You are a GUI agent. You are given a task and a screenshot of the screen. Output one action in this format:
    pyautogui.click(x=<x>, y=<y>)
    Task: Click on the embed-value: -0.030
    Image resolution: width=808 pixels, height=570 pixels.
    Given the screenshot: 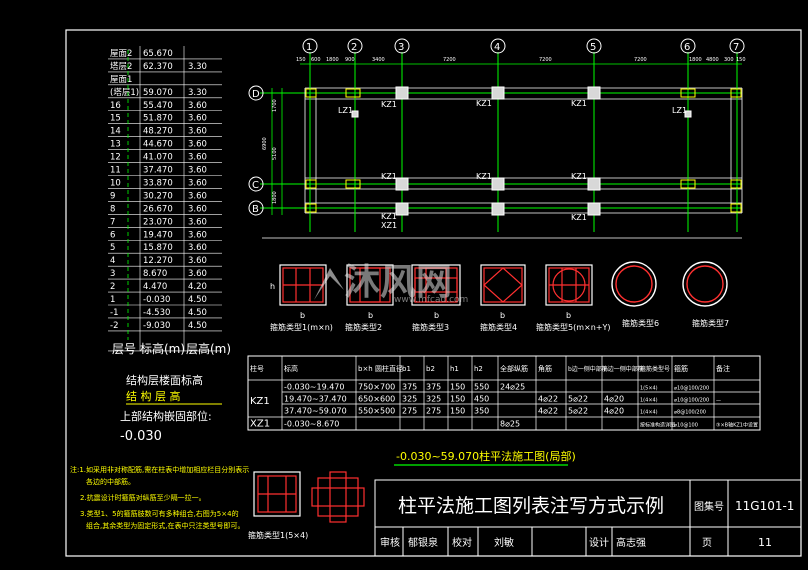 What is the action you would take?
    pyautogui.click(x=141, y=436)
    